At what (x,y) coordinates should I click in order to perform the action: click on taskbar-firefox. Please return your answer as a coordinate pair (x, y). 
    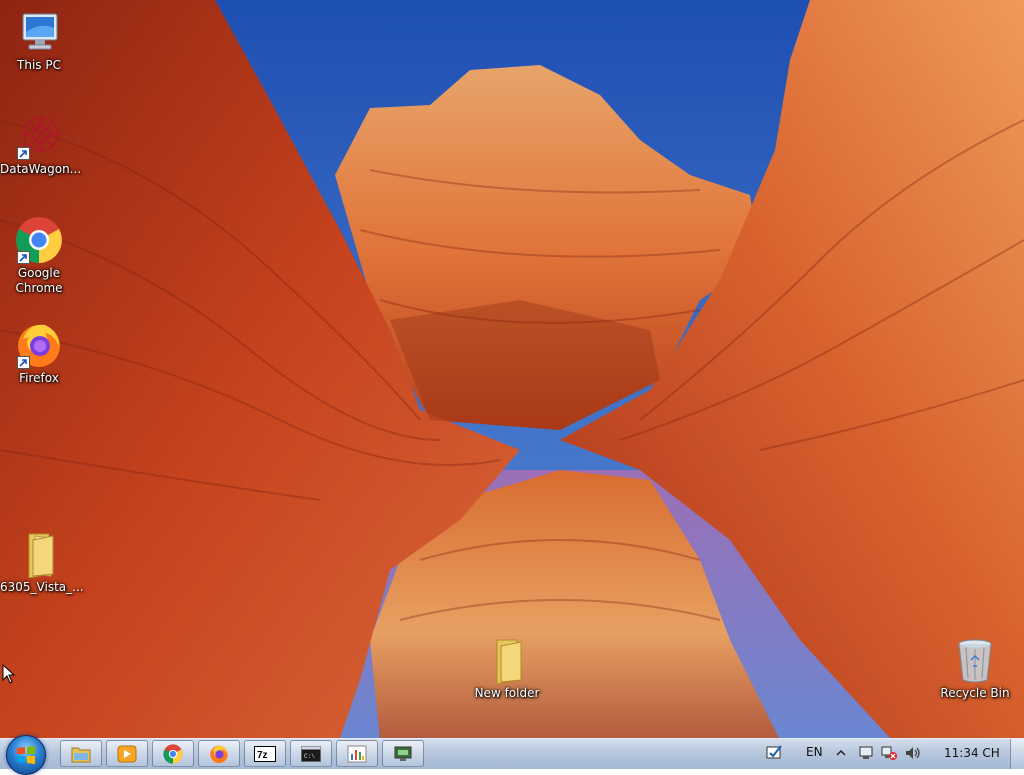
    Looking at the image, I should click on (219, 753).